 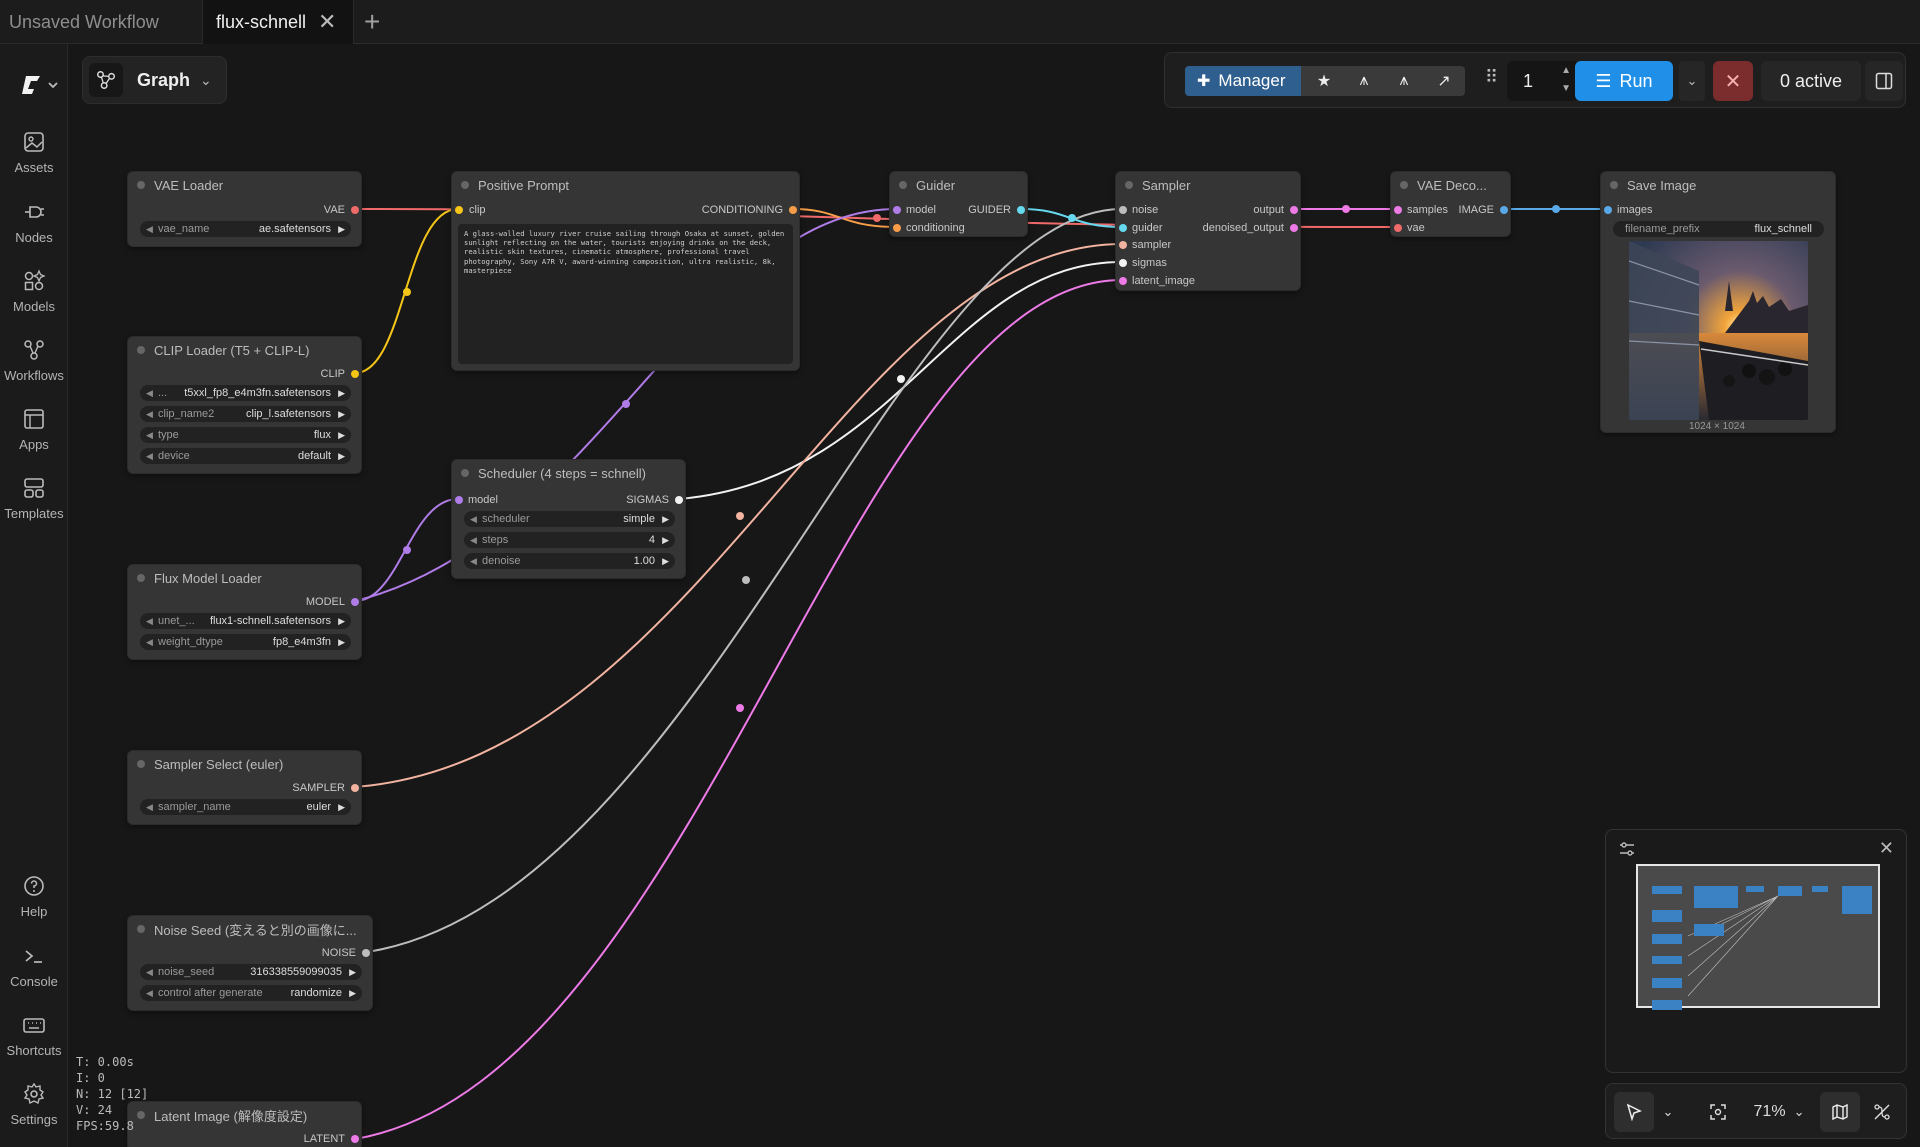 What do you see at coordinates (1543, 81) in the screenshot?
I see `queue-count-stepper: 1 ▲ ▼` at bounding box center [1543, 81].